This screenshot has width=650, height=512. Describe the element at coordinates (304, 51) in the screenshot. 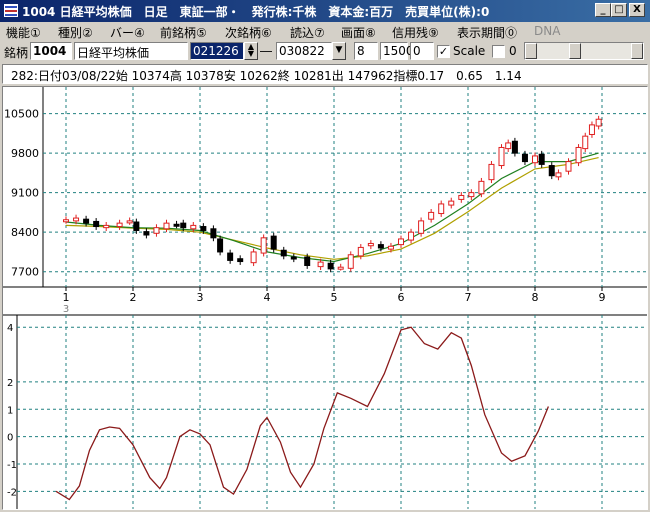

I see `end-date-field: 030822` at that location.